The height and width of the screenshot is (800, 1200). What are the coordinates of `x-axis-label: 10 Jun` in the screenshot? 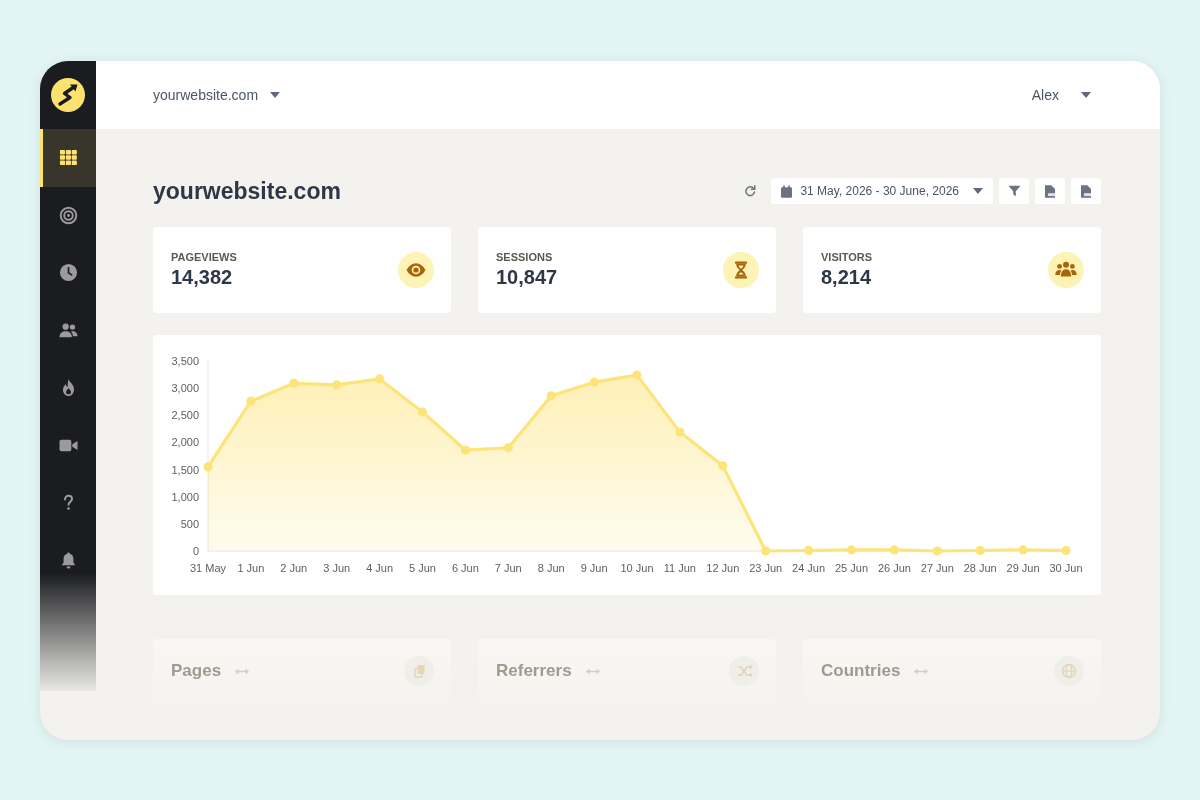 It's located at (637, 568).